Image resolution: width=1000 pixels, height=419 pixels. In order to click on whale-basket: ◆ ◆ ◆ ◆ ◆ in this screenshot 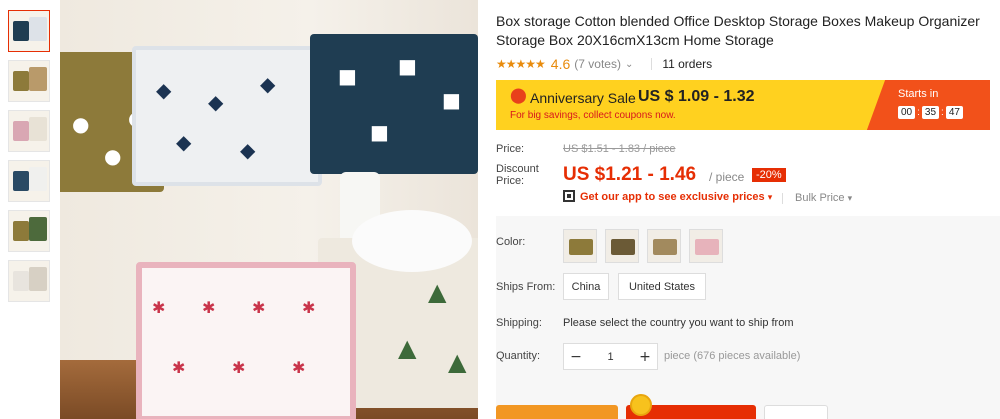, I will do `click(227, 116)`.